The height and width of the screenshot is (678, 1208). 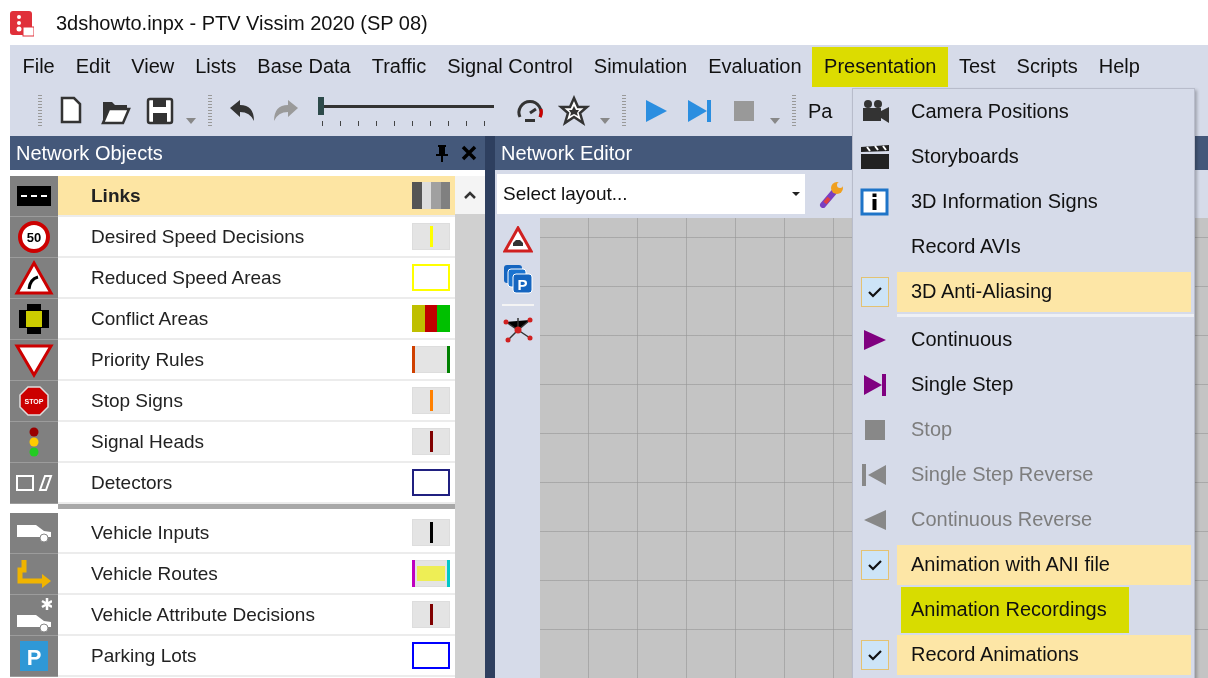 I want to click on window-title: 3dshowto.inpx - PTV Vissim 2020 (SP 08), so click(x=242, y=23).